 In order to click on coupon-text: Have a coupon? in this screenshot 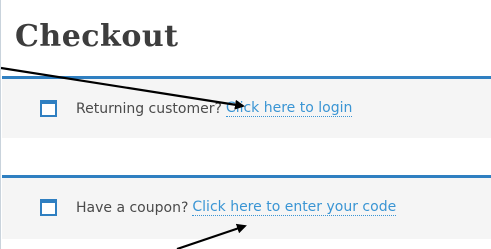, I will do `click(132, 207)`.